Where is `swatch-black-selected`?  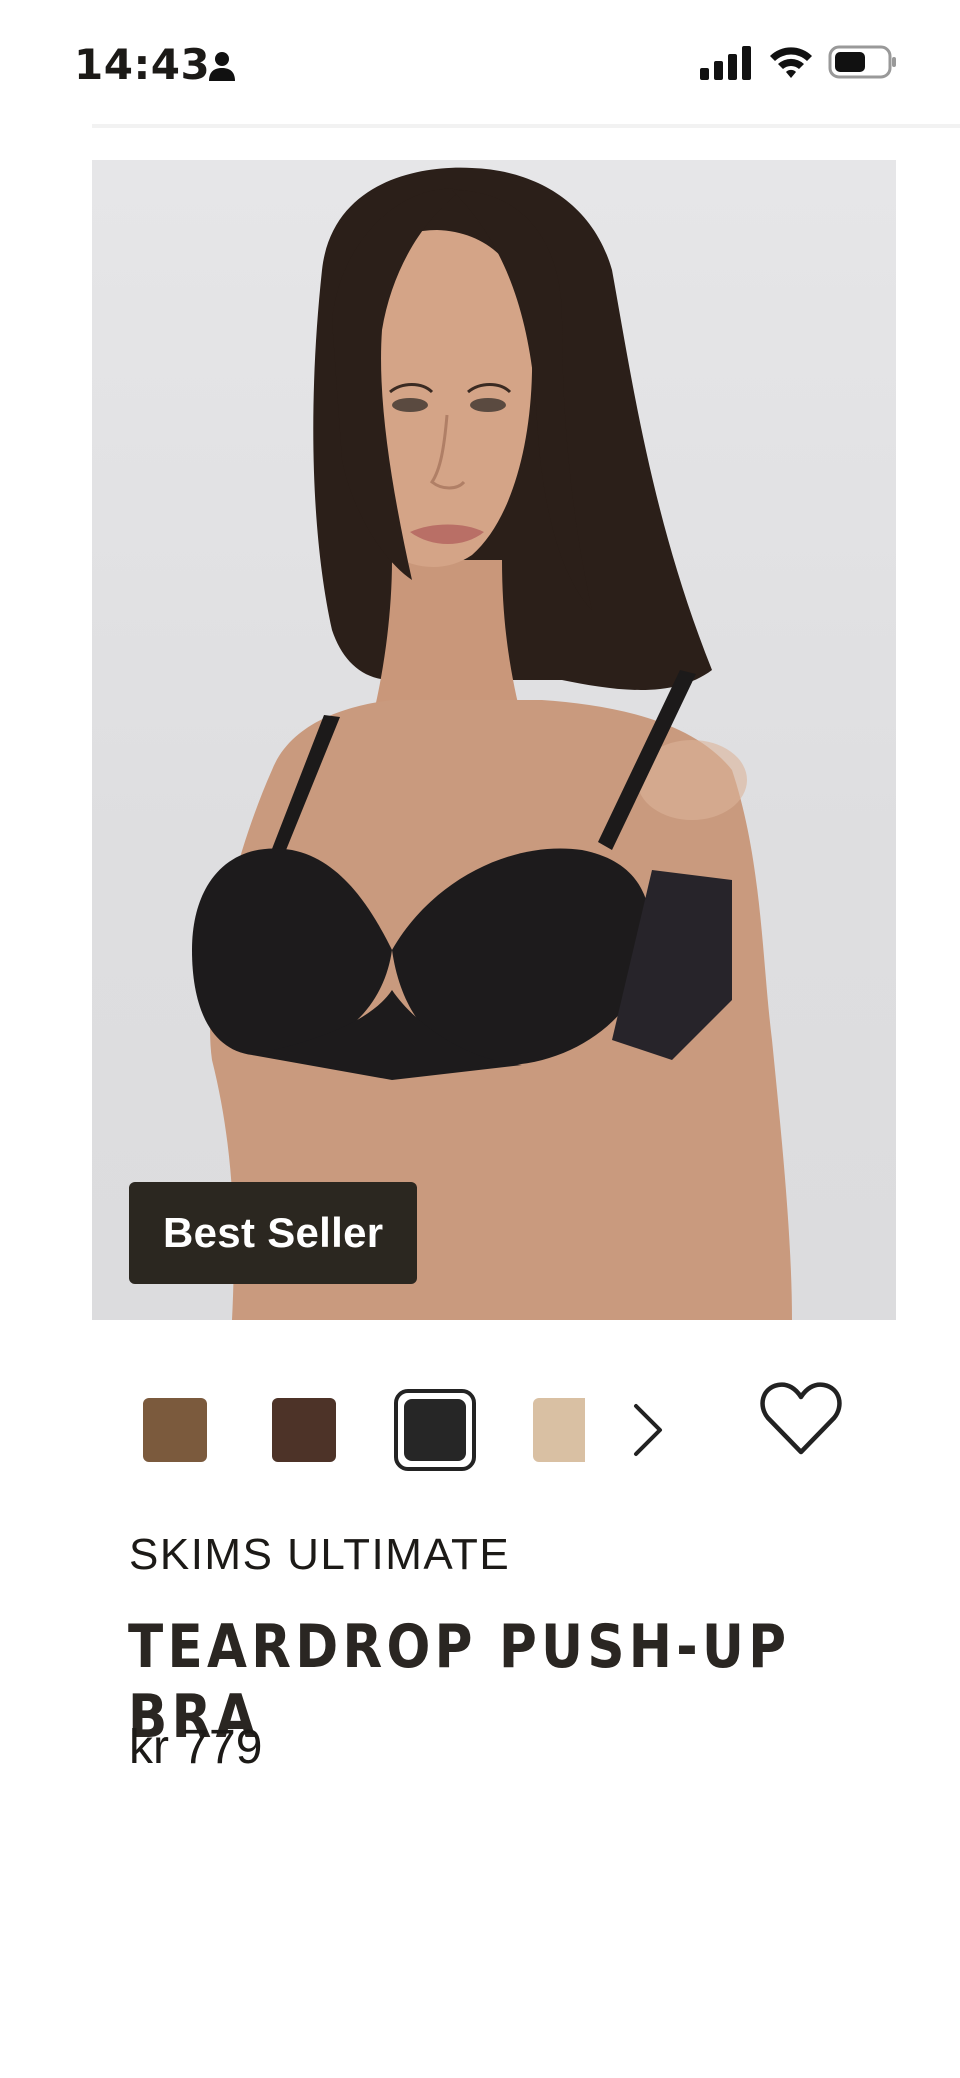 swatch-black-selected is located at coordinates (435, 1430).